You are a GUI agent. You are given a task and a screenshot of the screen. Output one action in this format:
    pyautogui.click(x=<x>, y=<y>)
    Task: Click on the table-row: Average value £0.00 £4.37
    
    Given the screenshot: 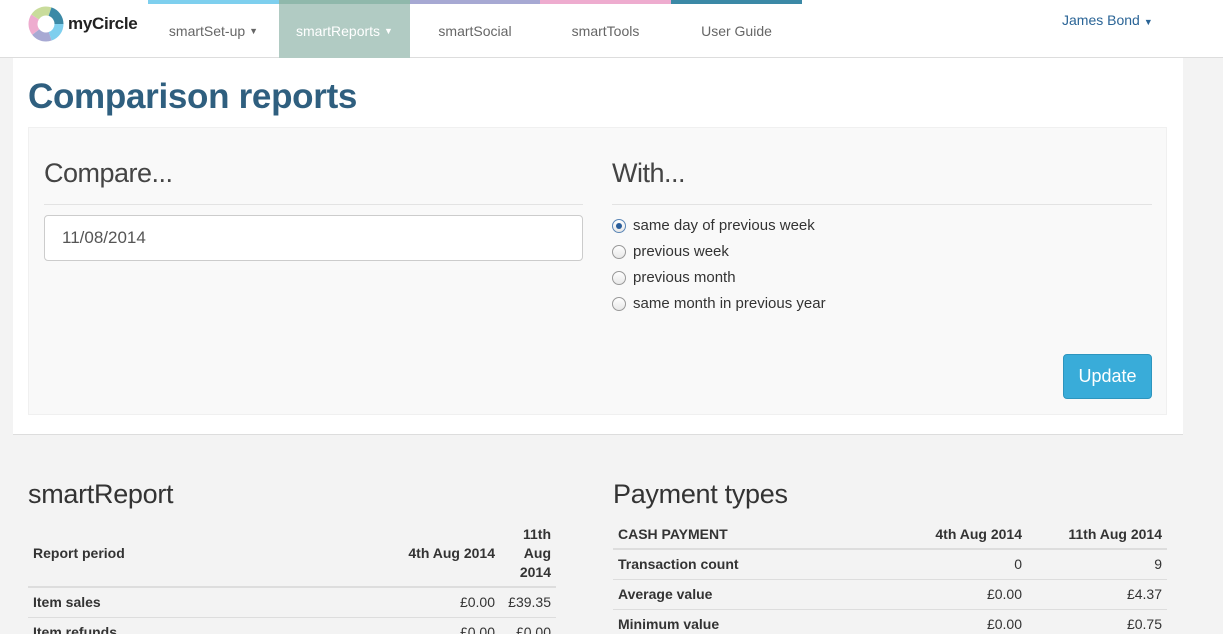 What is the action you would take?
    pyautogui.click(x=890, y=593)
    